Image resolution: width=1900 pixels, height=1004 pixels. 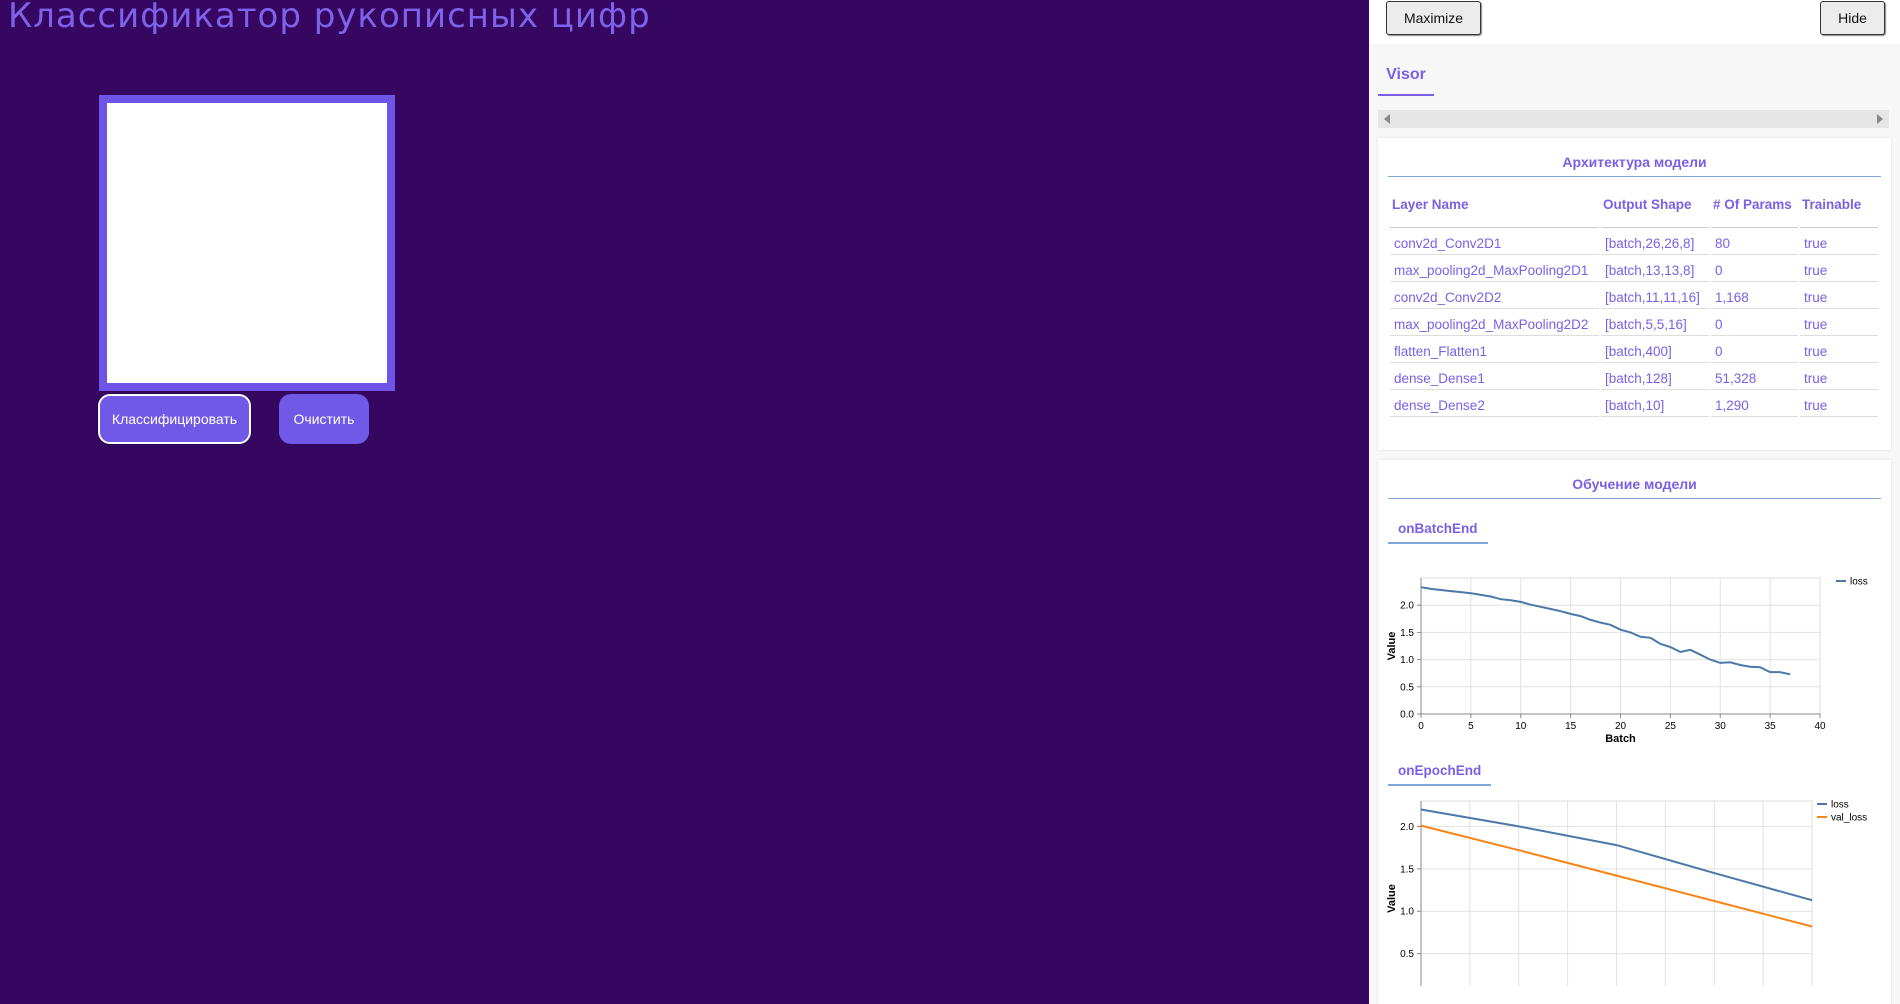 I want to click on table-cell: 1,168, so click(x=1754, y=296).